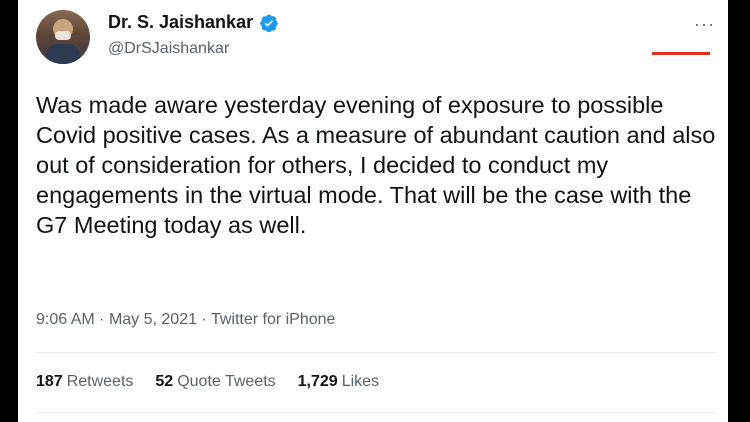  What do you see at coordinates (681, 53) in the screenshot?
I see `accent-underline` at bounding box center [681, 53].